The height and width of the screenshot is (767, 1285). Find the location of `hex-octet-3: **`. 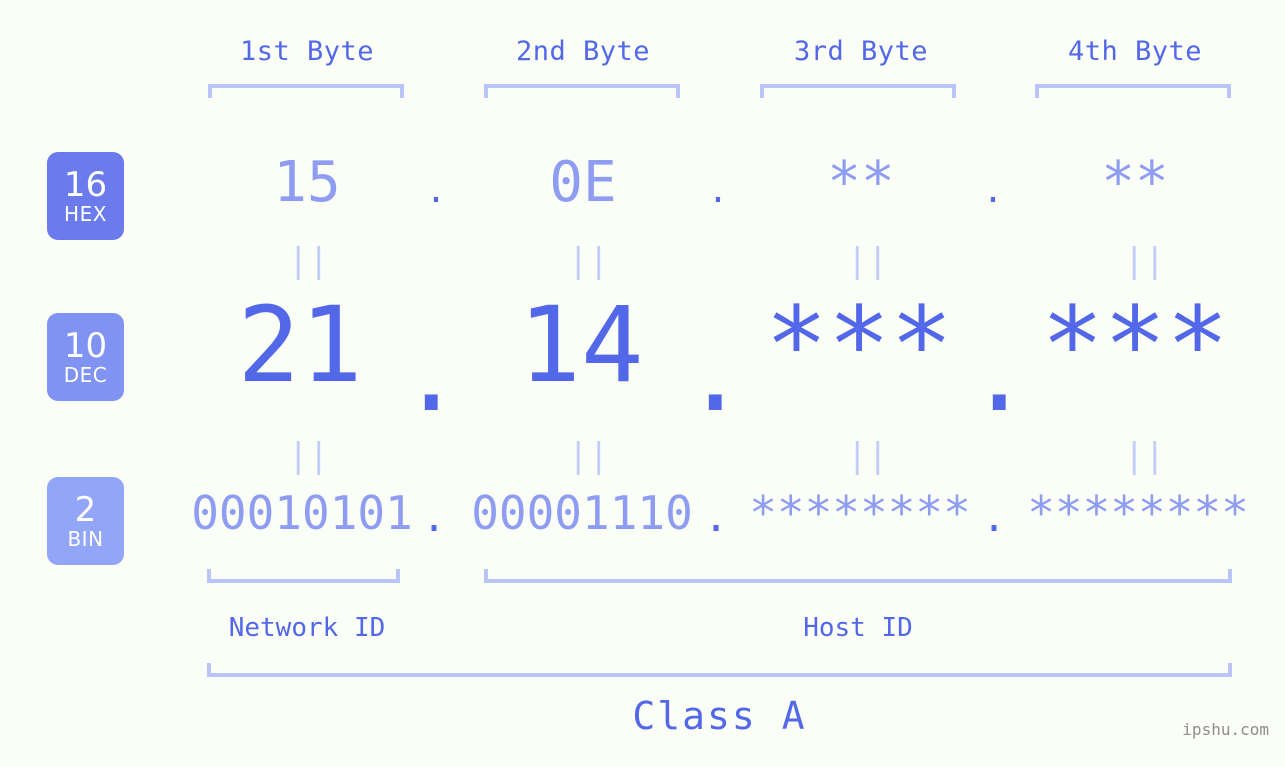

hex-octet-3: ** is located at coordinates (861, 182).